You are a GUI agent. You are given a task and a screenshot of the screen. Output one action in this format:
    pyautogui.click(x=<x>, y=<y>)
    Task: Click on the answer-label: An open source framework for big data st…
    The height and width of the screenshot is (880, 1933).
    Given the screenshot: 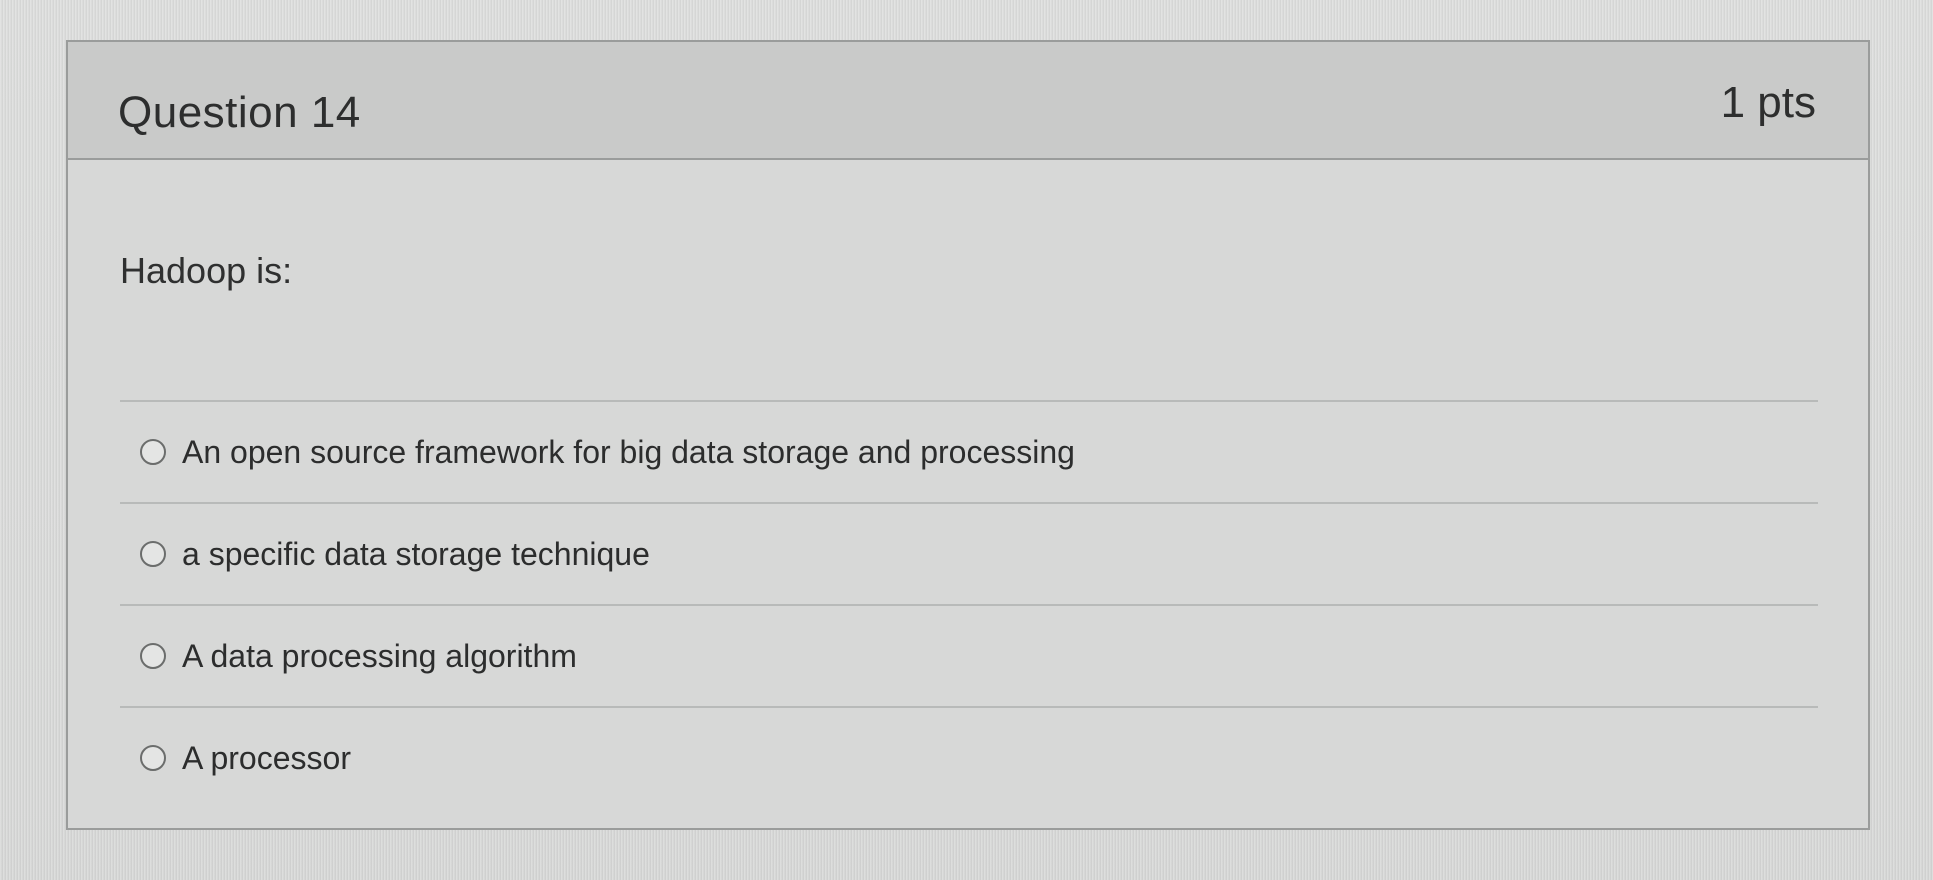 What is the action you would take?
    pyautogui.click(x=628, y=452)
    